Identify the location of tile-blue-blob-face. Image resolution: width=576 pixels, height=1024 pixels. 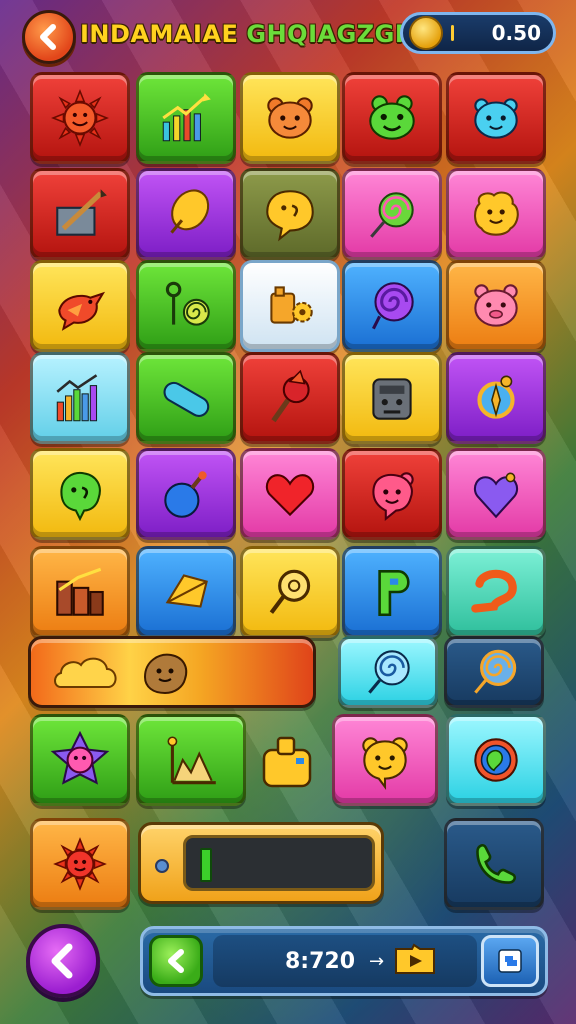
(496, 118).